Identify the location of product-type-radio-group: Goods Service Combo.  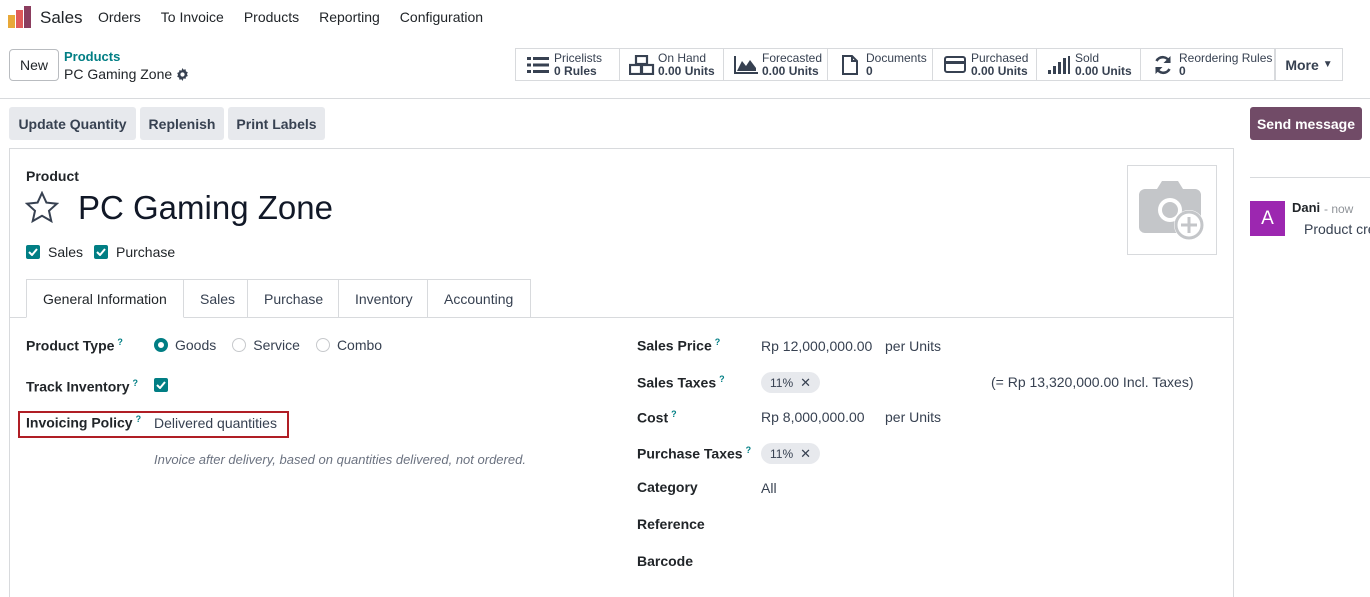
(268, 345).